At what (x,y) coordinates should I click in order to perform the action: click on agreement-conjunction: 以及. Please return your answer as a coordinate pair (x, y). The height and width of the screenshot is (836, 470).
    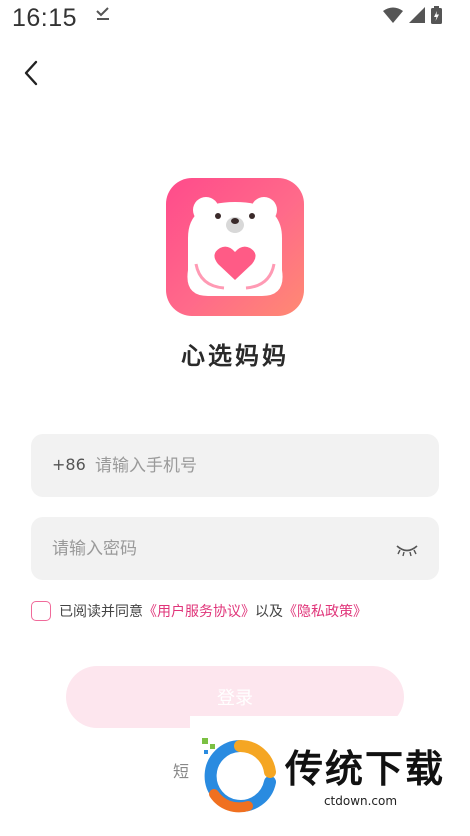
    Looking at the image, I should click on (269, 612).